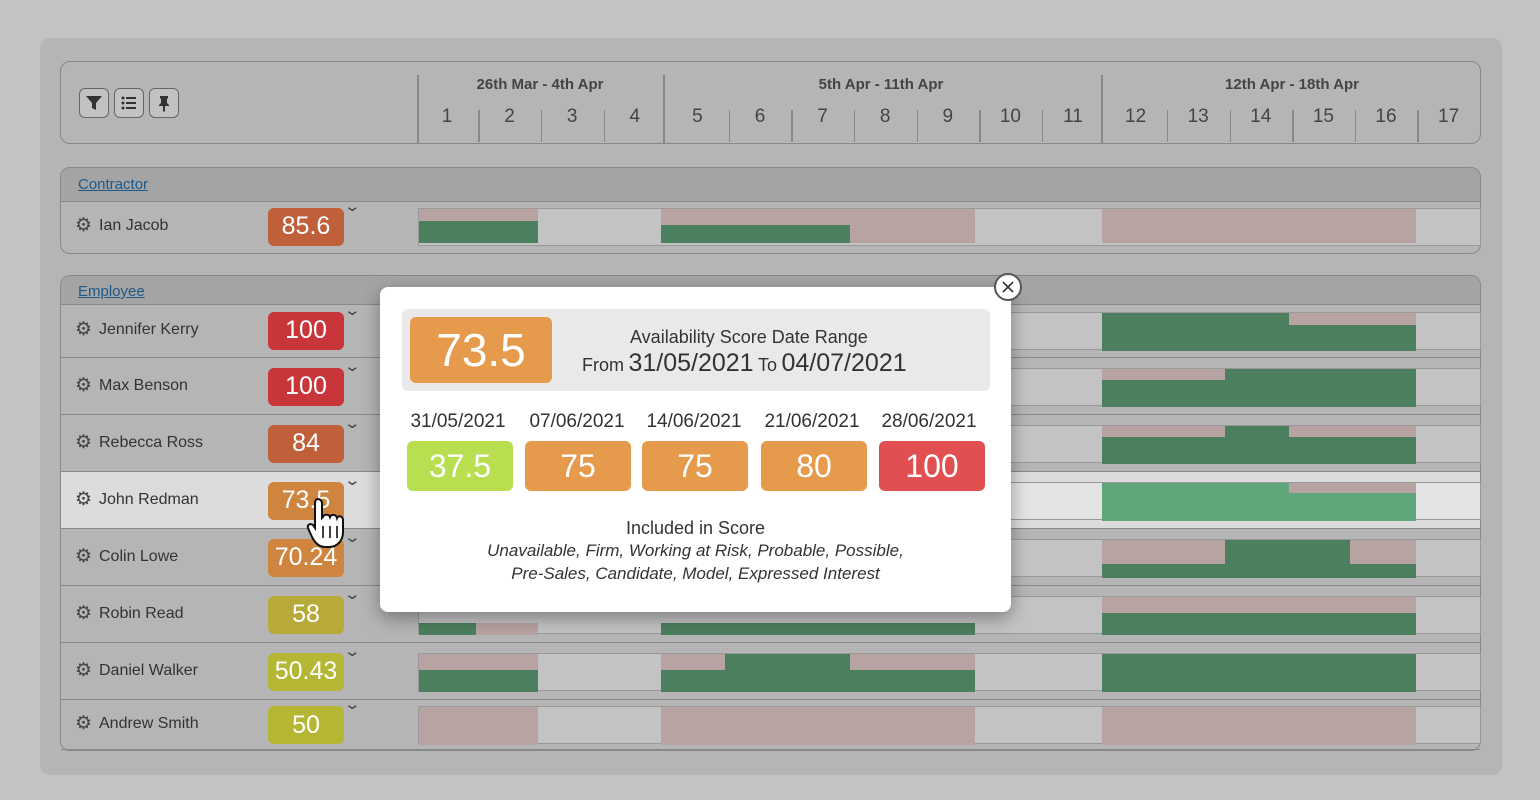 The height and width of the screenshot is (800, 1540). I want to click on week-score-badge: 100, so click(932, 466).